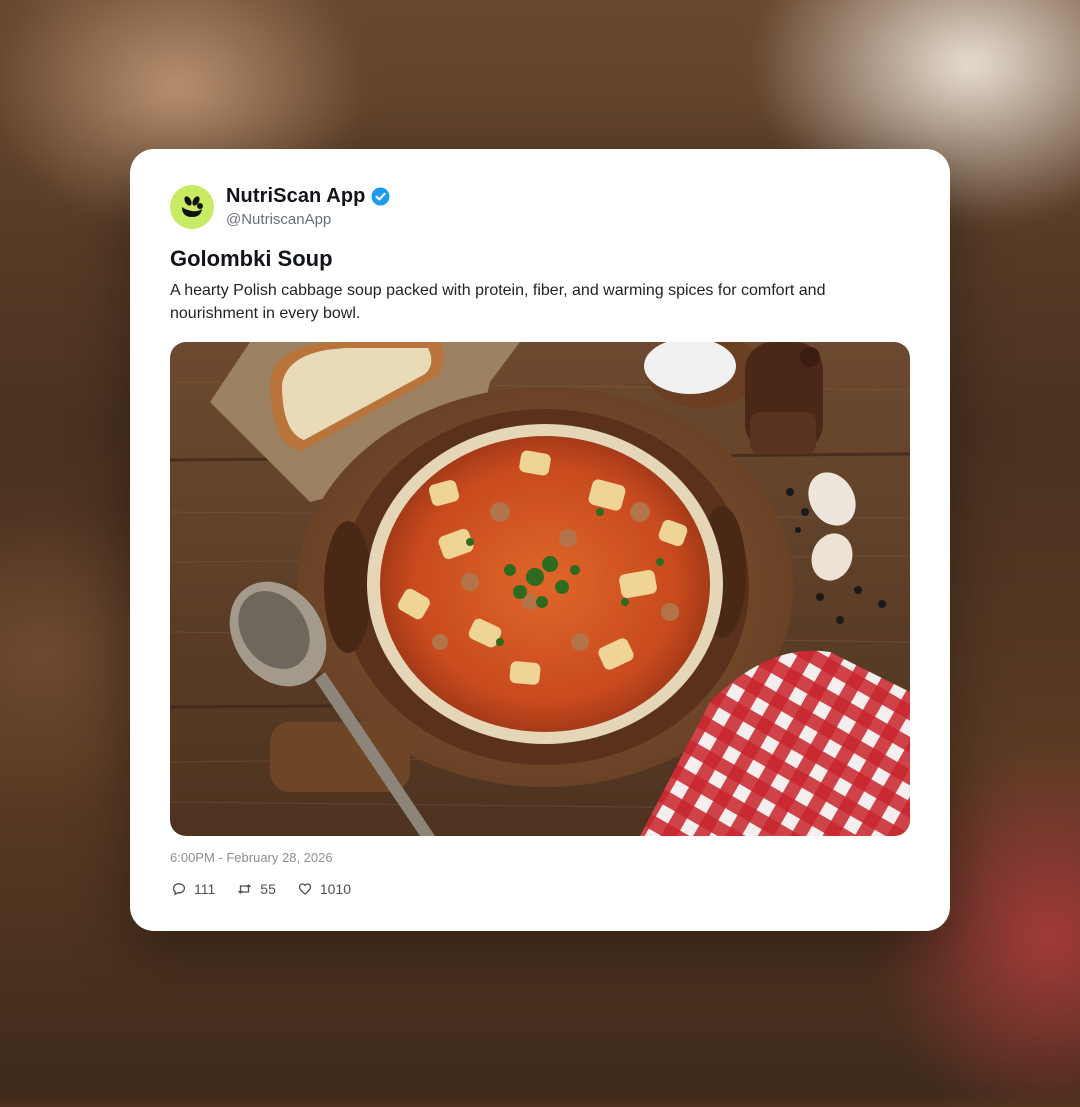 The height and width of the screenshot is (1107, 1080). Describe the element at coordinates (251, 857) in the screenshot. I see `post-timestamp: 6:00PM - February 28, 2026` at that location.